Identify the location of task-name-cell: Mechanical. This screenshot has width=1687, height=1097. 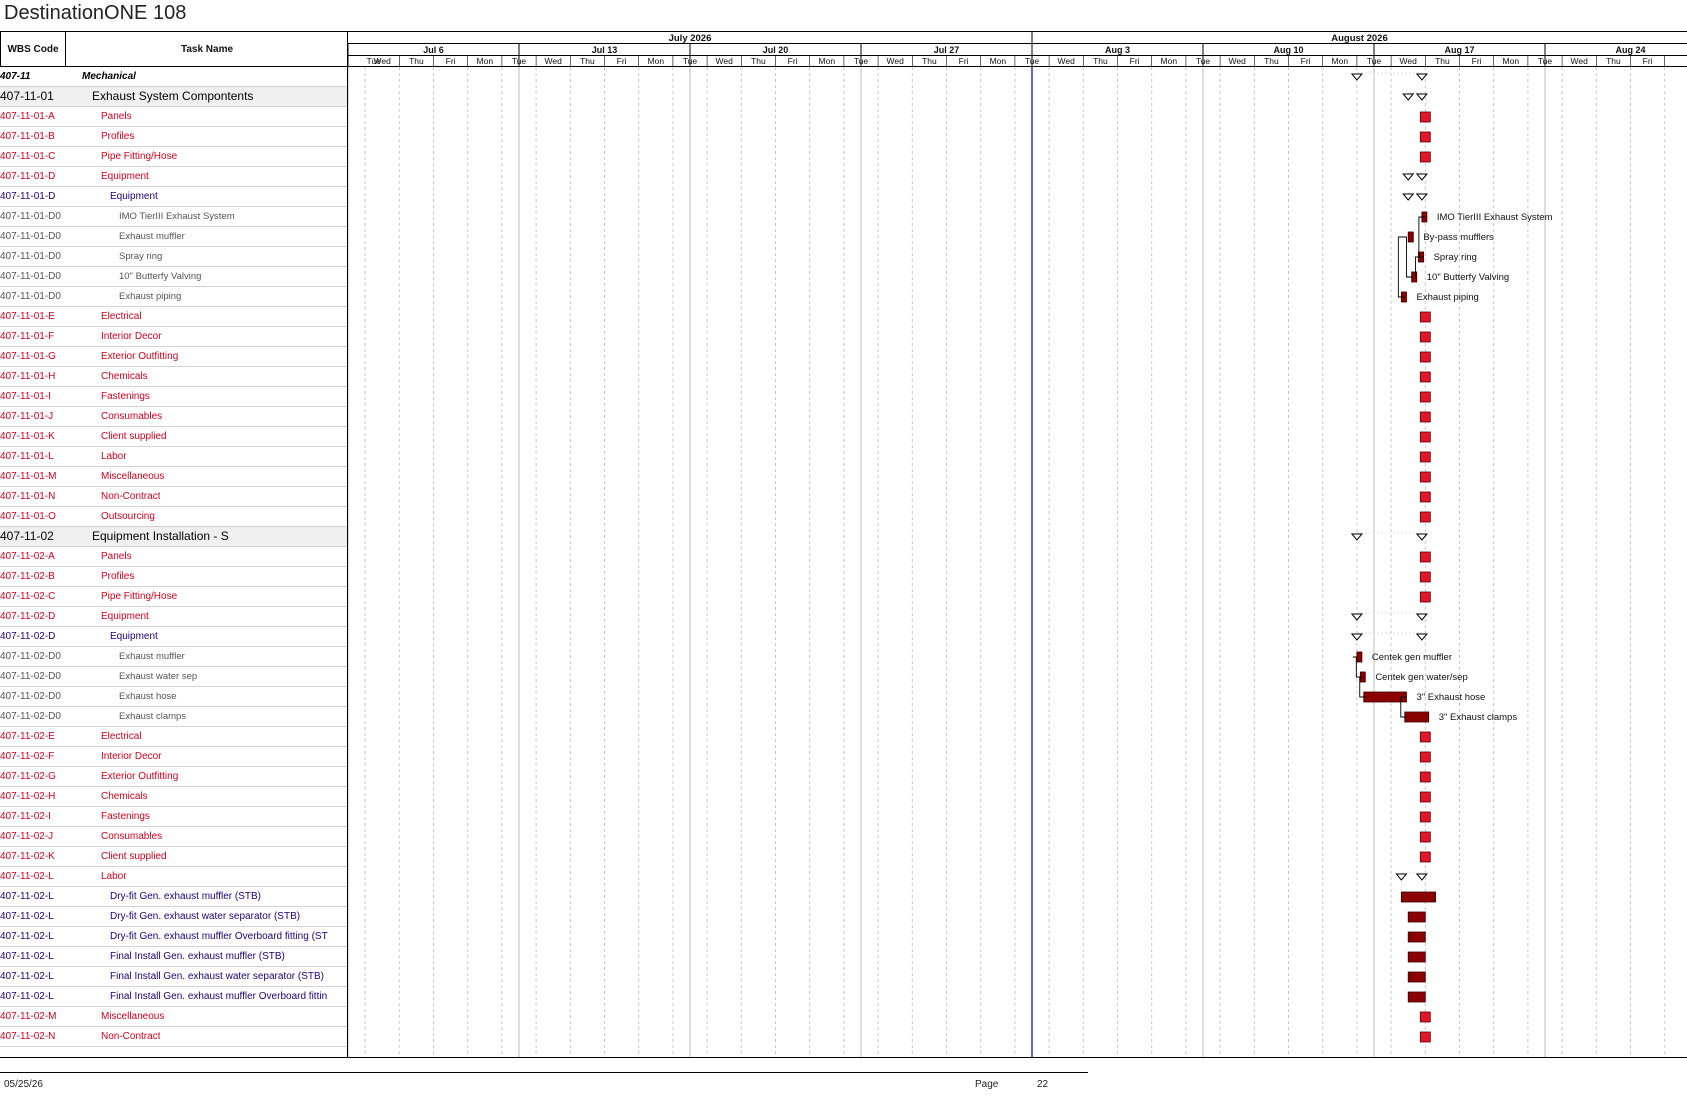
(109, 76).